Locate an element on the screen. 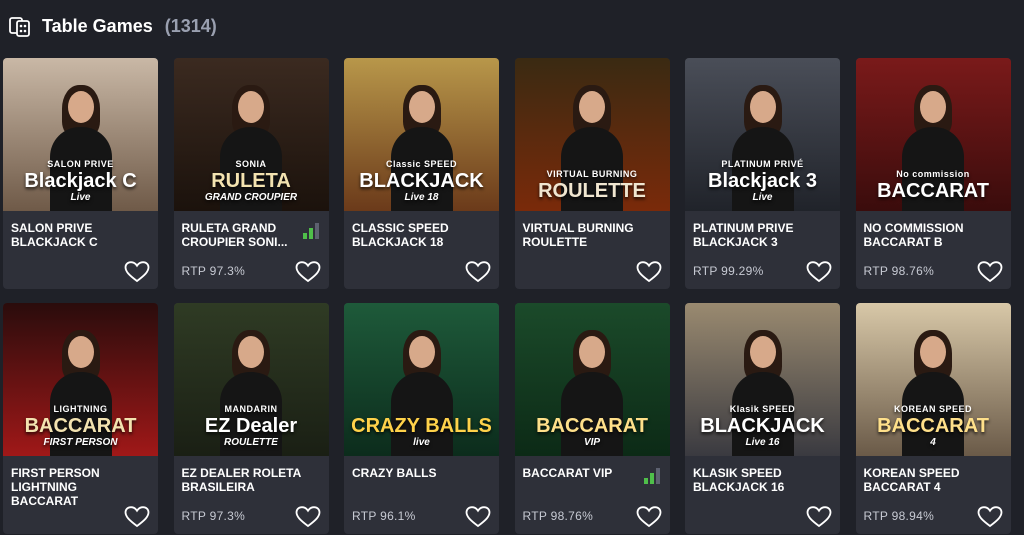  game-name: CRAZY BALLS is located at coordinates (412, 473).